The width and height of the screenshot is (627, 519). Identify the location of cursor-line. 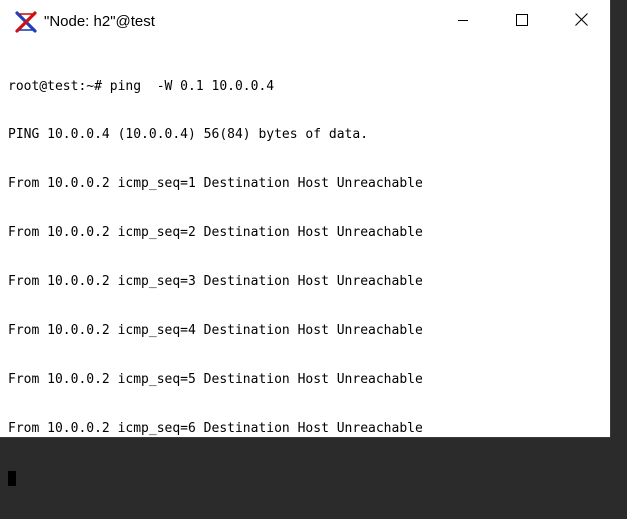
(307, 478).